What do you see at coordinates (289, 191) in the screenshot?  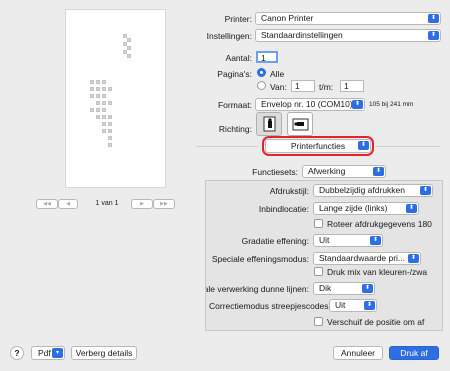 I see `print-style-label: Afdrukstijl:` at bounding box center [289, 191].